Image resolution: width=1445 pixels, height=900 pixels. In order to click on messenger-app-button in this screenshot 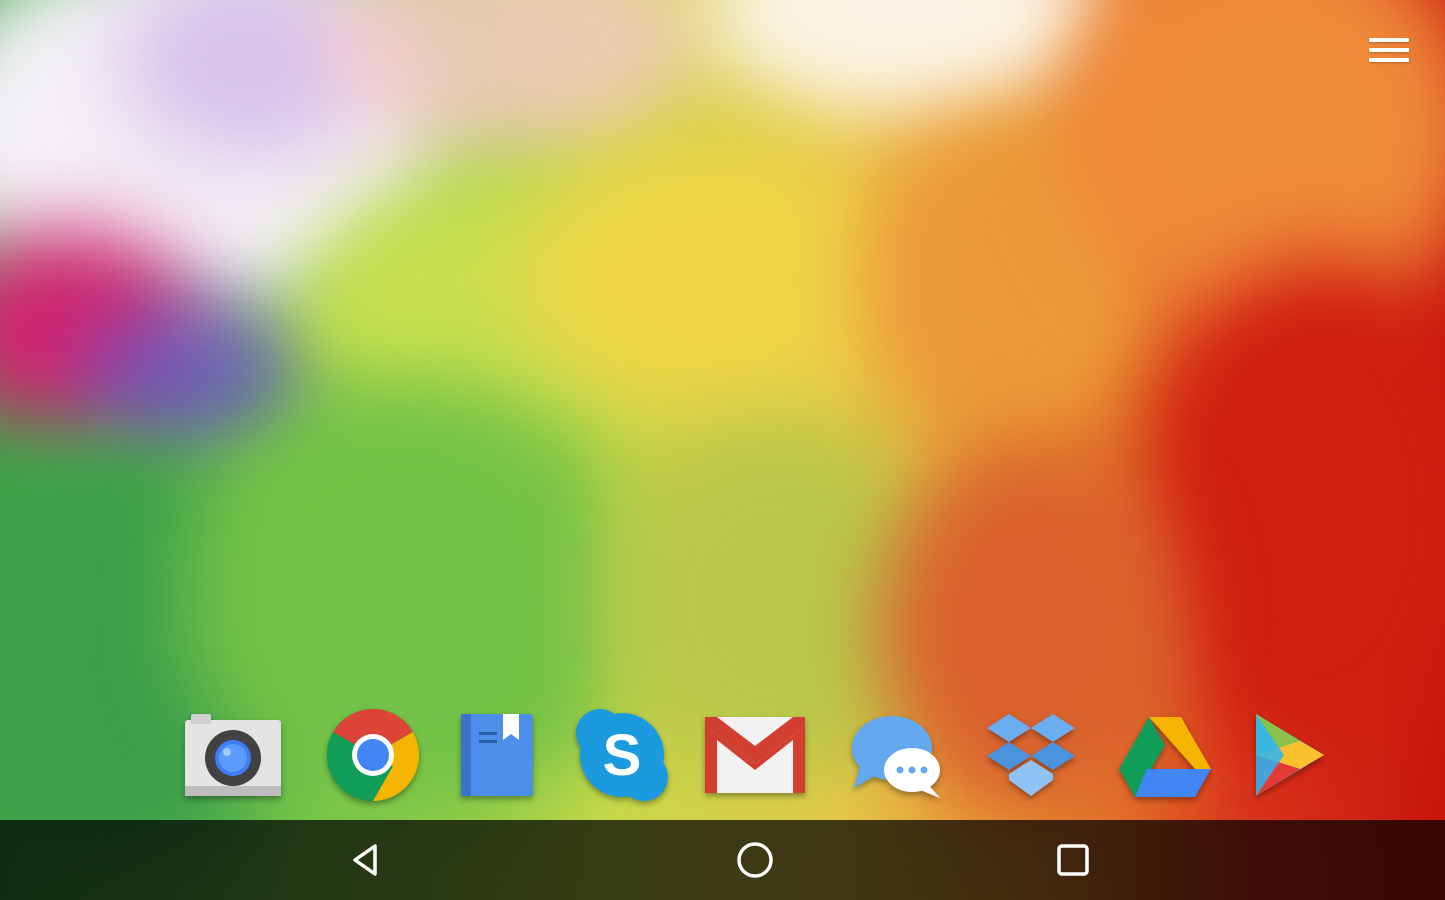, I will do `click(897, 755)`.